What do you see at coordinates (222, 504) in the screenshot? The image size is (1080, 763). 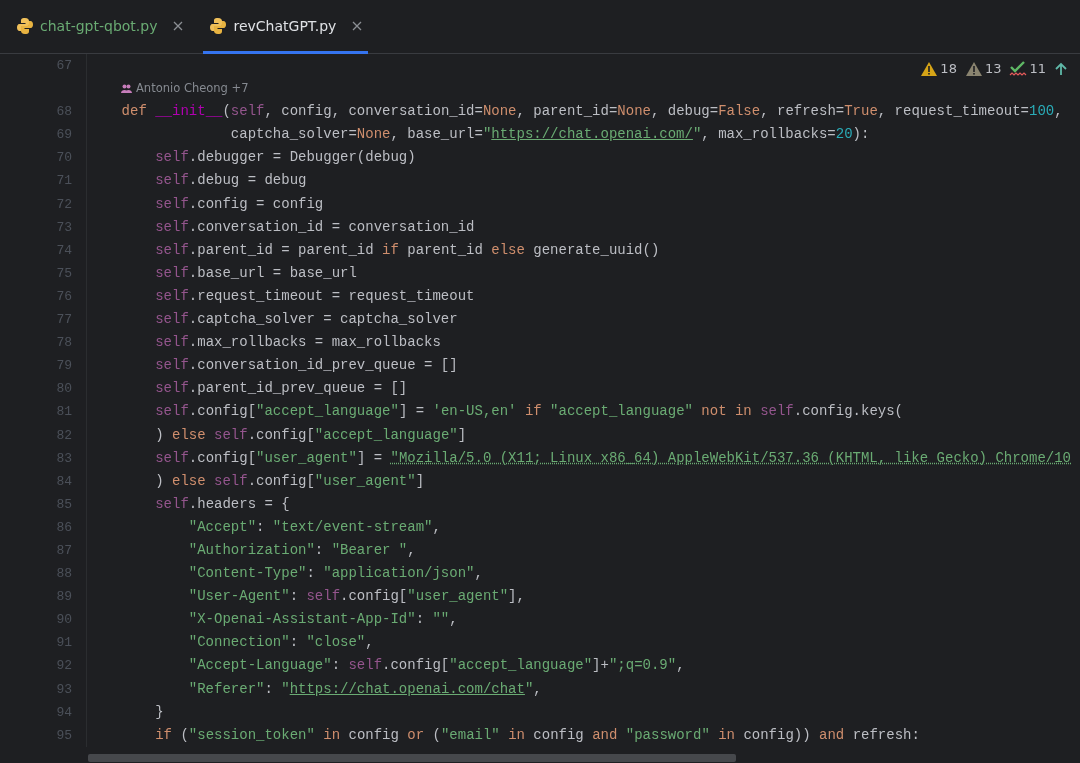 I see `code-line: self.headers = {` at bounding box center [222, 504].